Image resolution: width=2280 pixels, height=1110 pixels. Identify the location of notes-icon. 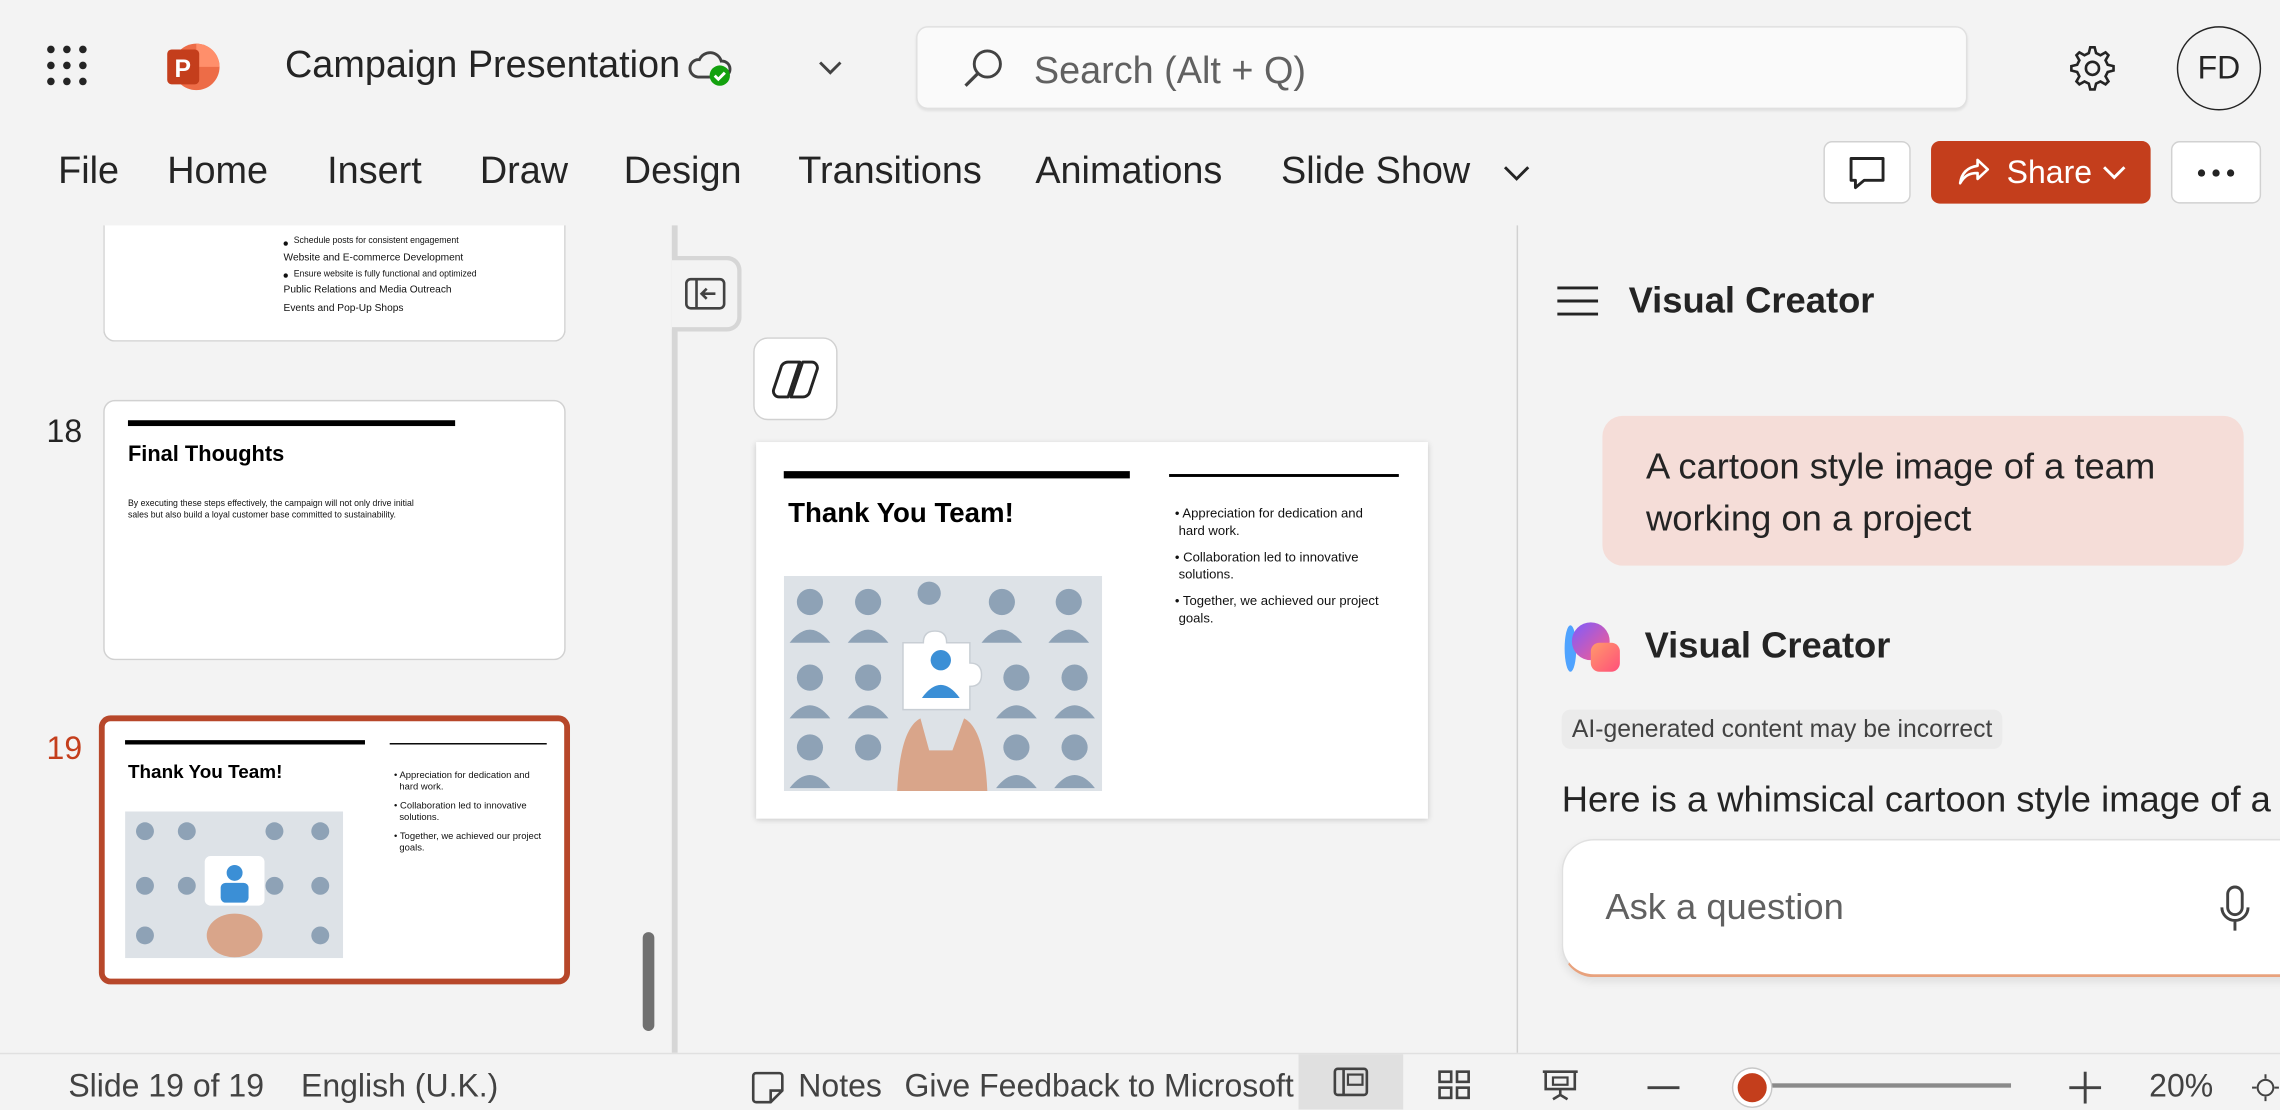
(768, 1088).